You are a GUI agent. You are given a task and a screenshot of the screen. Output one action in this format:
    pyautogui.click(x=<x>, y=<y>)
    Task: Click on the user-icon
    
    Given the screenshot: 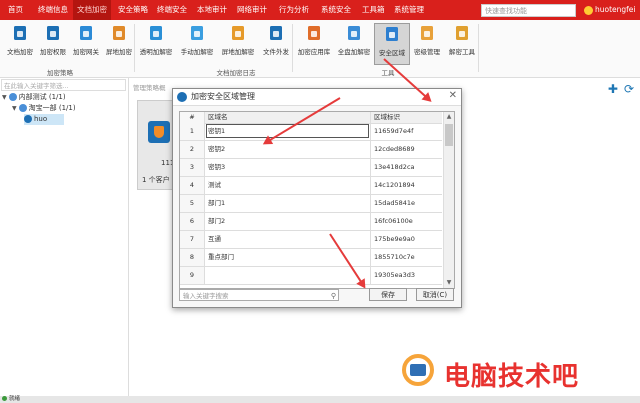 What is the action you would take?
    pyautogui.click(x=588, y=10)
    